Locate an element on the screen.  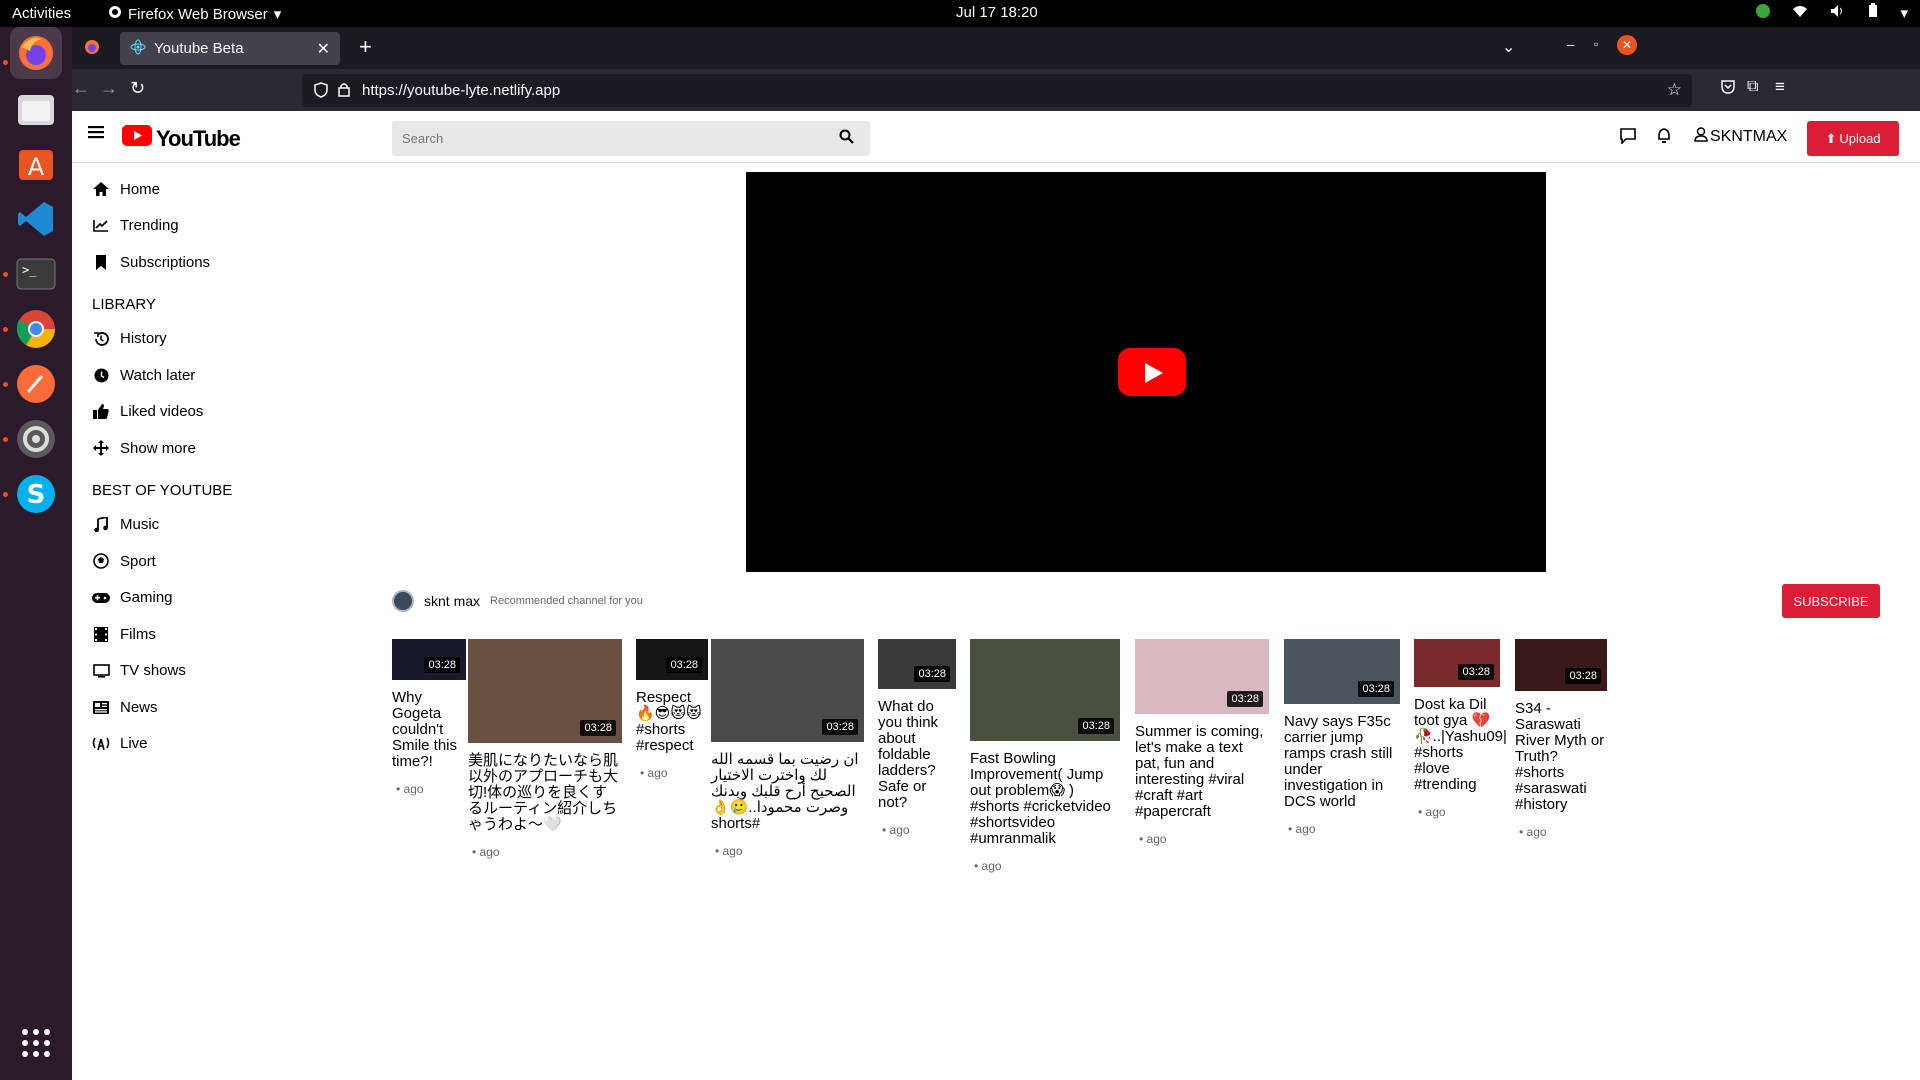
close-tab-icon: ✕ is located at coordinates (323, 49).